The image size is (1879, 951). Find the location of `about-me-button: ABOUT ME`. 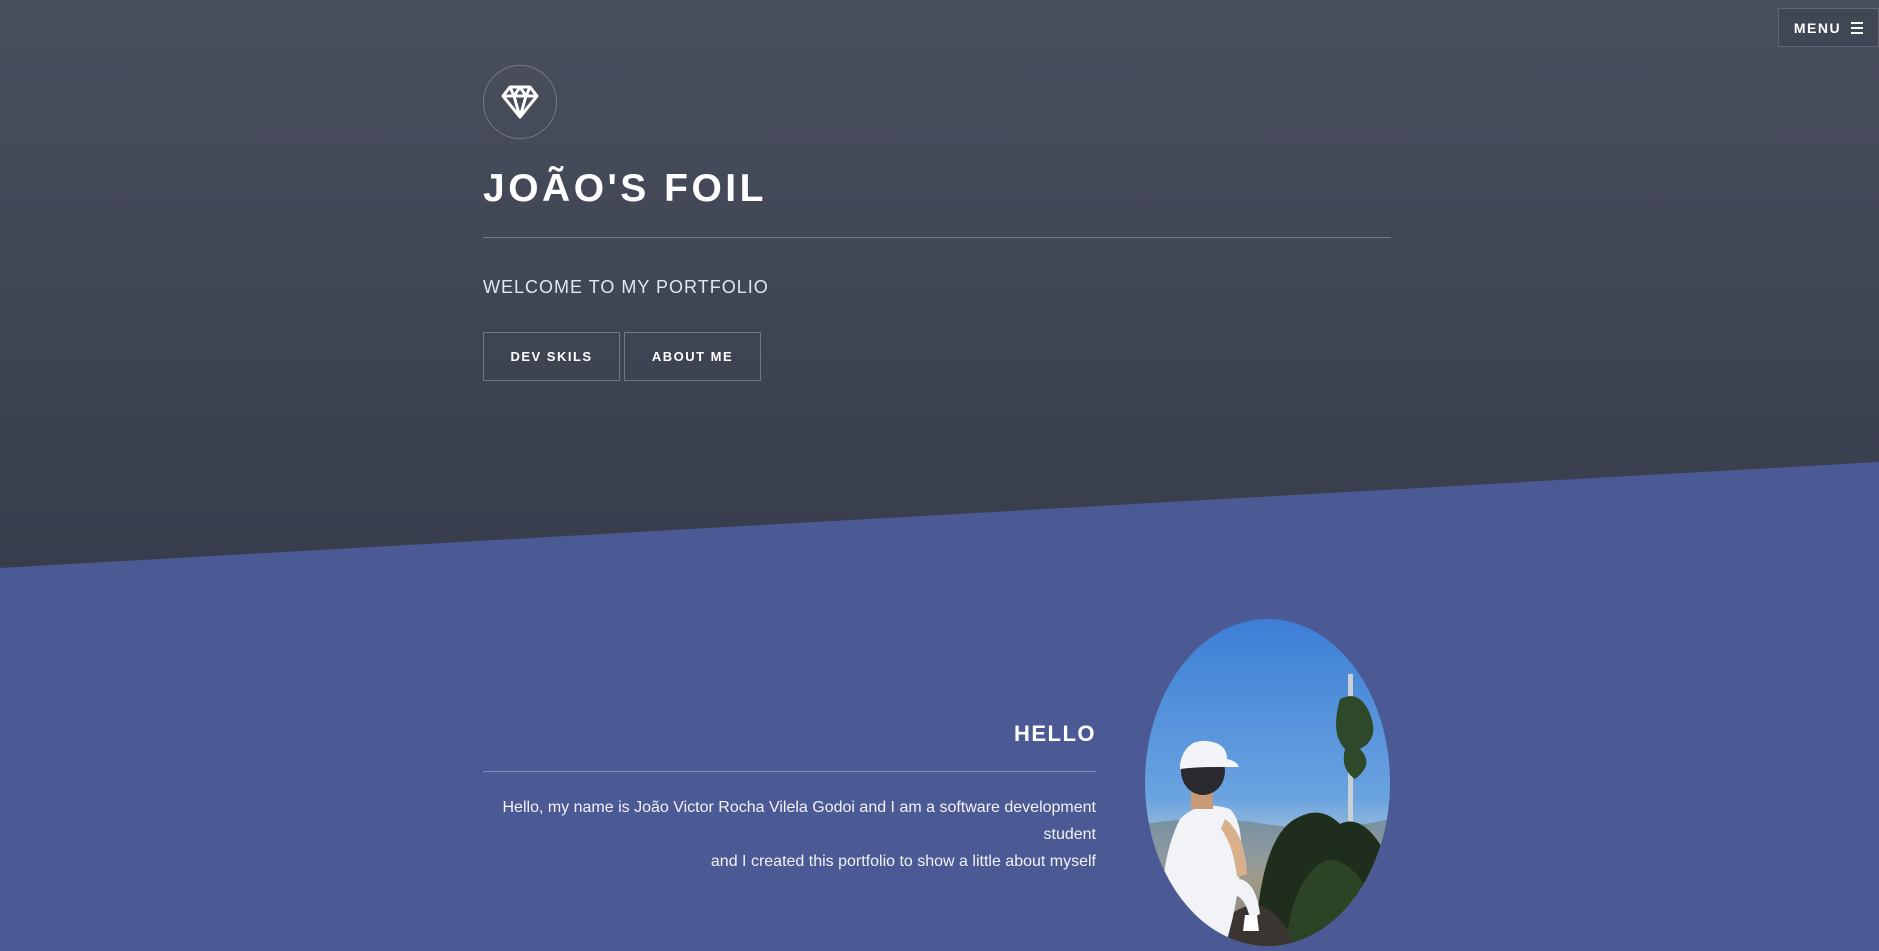

about-me-button: ABOUT ME is located at coordinates (692, 356).